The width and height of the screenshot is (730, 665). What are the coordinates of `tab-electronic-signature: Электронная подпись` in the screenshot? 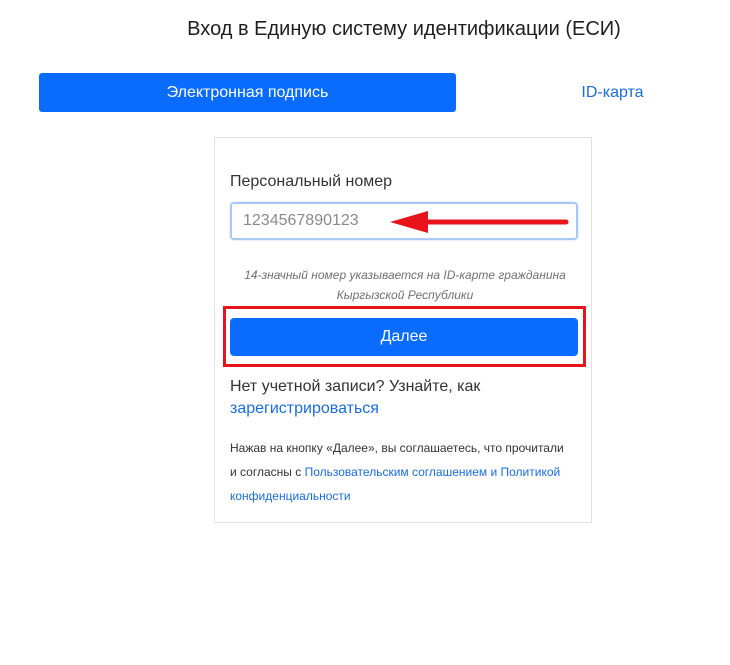 It's located at (247, 92).